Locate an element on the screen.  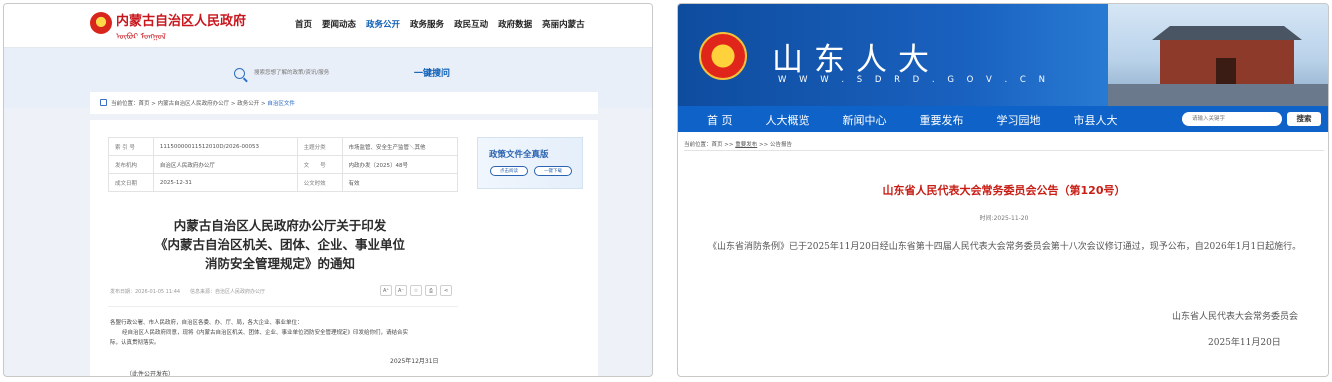
print-button: ⎙ is located at coordinates (431, 290).